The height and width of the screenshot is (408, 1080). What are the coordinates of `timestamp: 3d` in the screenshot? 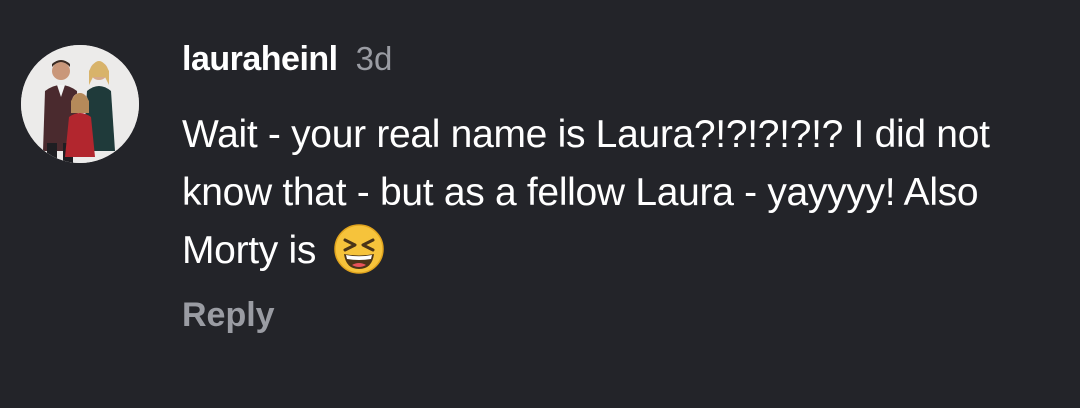 It's located at (374, 58).